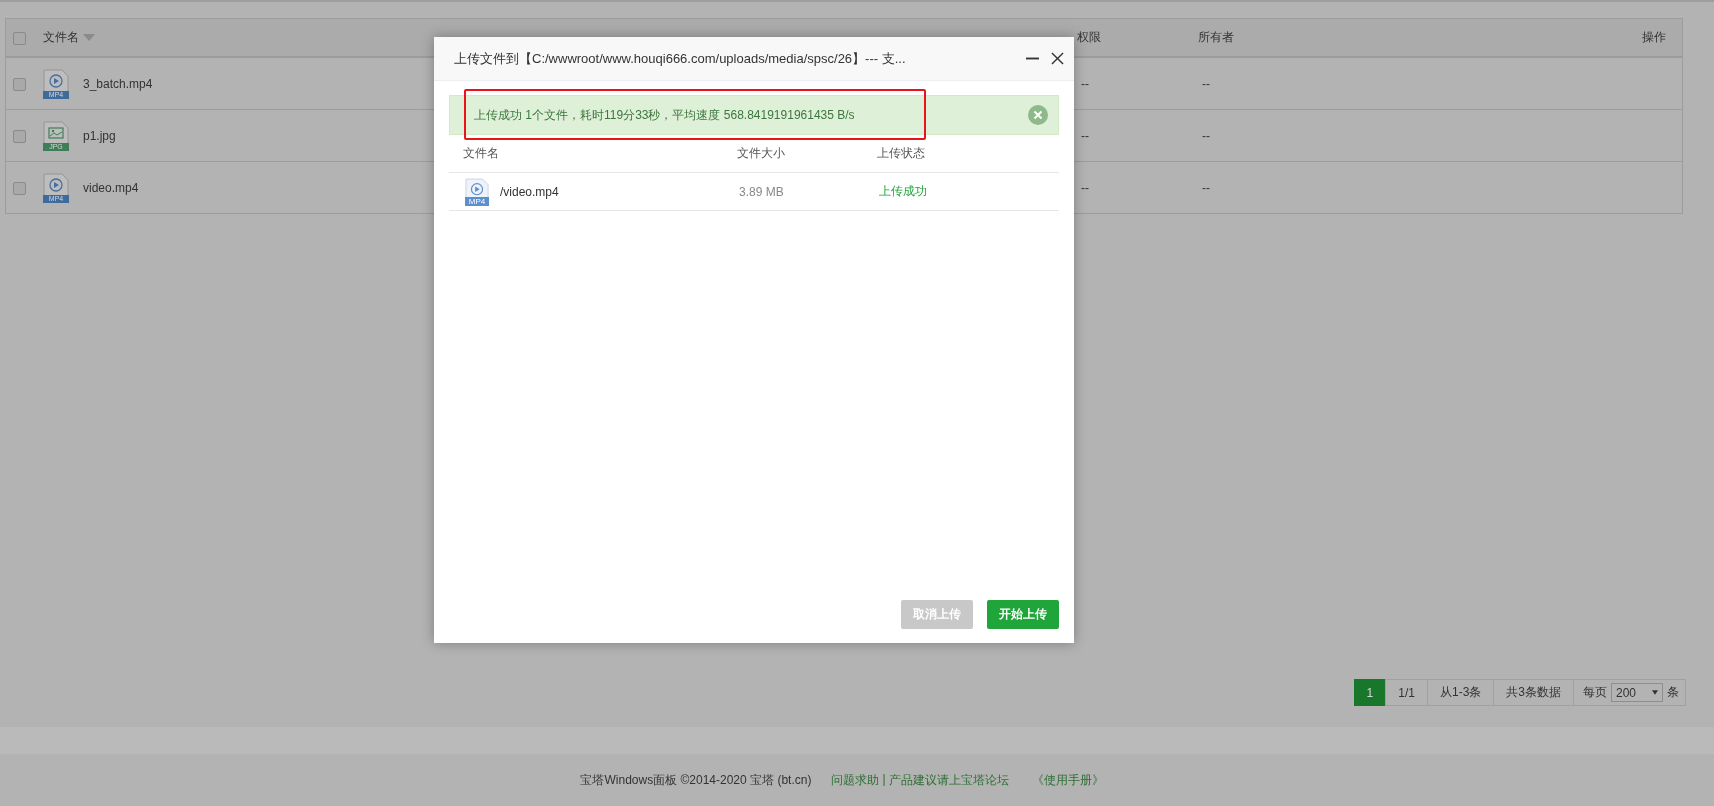  What do you see at coordinates (855, 780) in the screenshot?
I see `footer-link: 问题求助` at bounding box center [855, 780].